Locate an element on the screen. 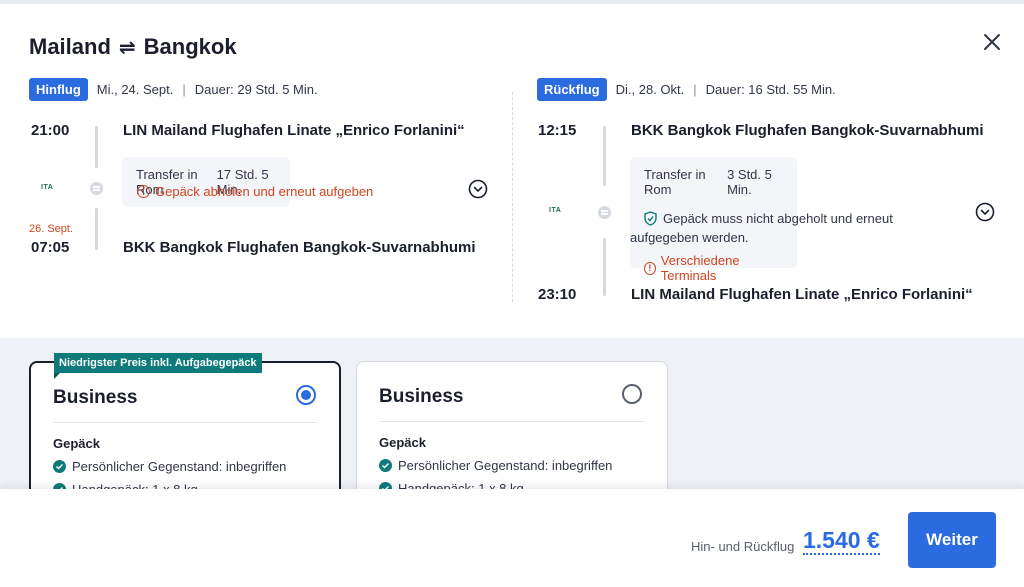  arrival-date-note: 26. Sept. is located at coordinates (51, 229).